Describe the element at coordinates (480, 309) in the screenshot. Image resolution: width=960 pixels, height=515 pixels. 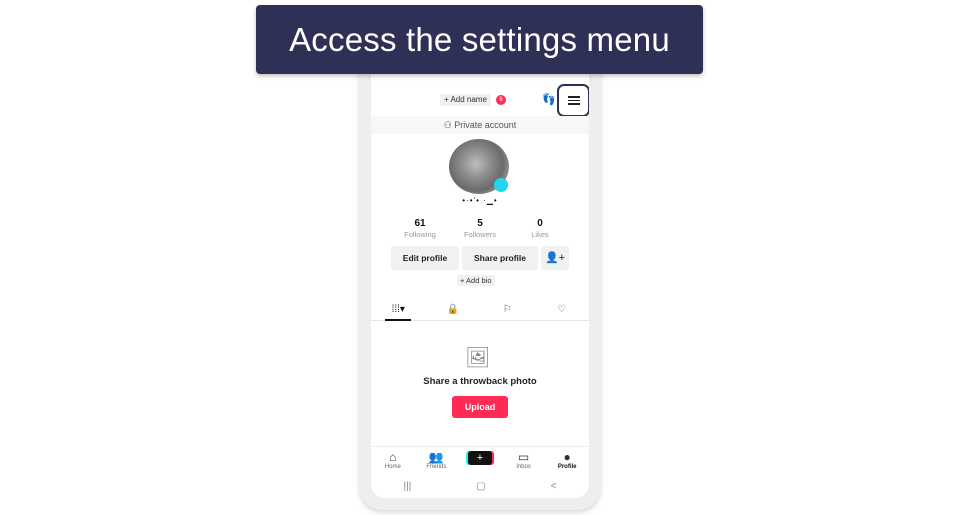
I see `content-tabs: ⁞⁞⁞▾ 🔒 ⚐ ♡` at that location.